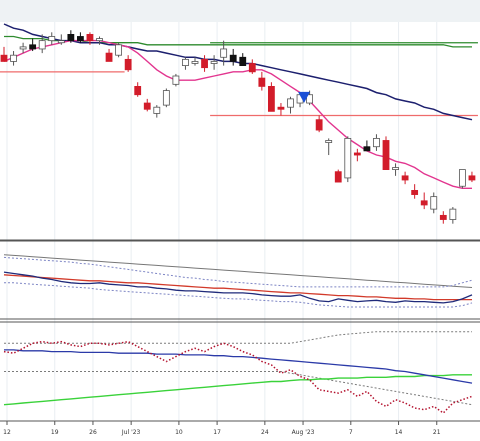 The height and width of the screenshot is (441, 480). I want to click on x-tick-label: 19, so click(55, 432).